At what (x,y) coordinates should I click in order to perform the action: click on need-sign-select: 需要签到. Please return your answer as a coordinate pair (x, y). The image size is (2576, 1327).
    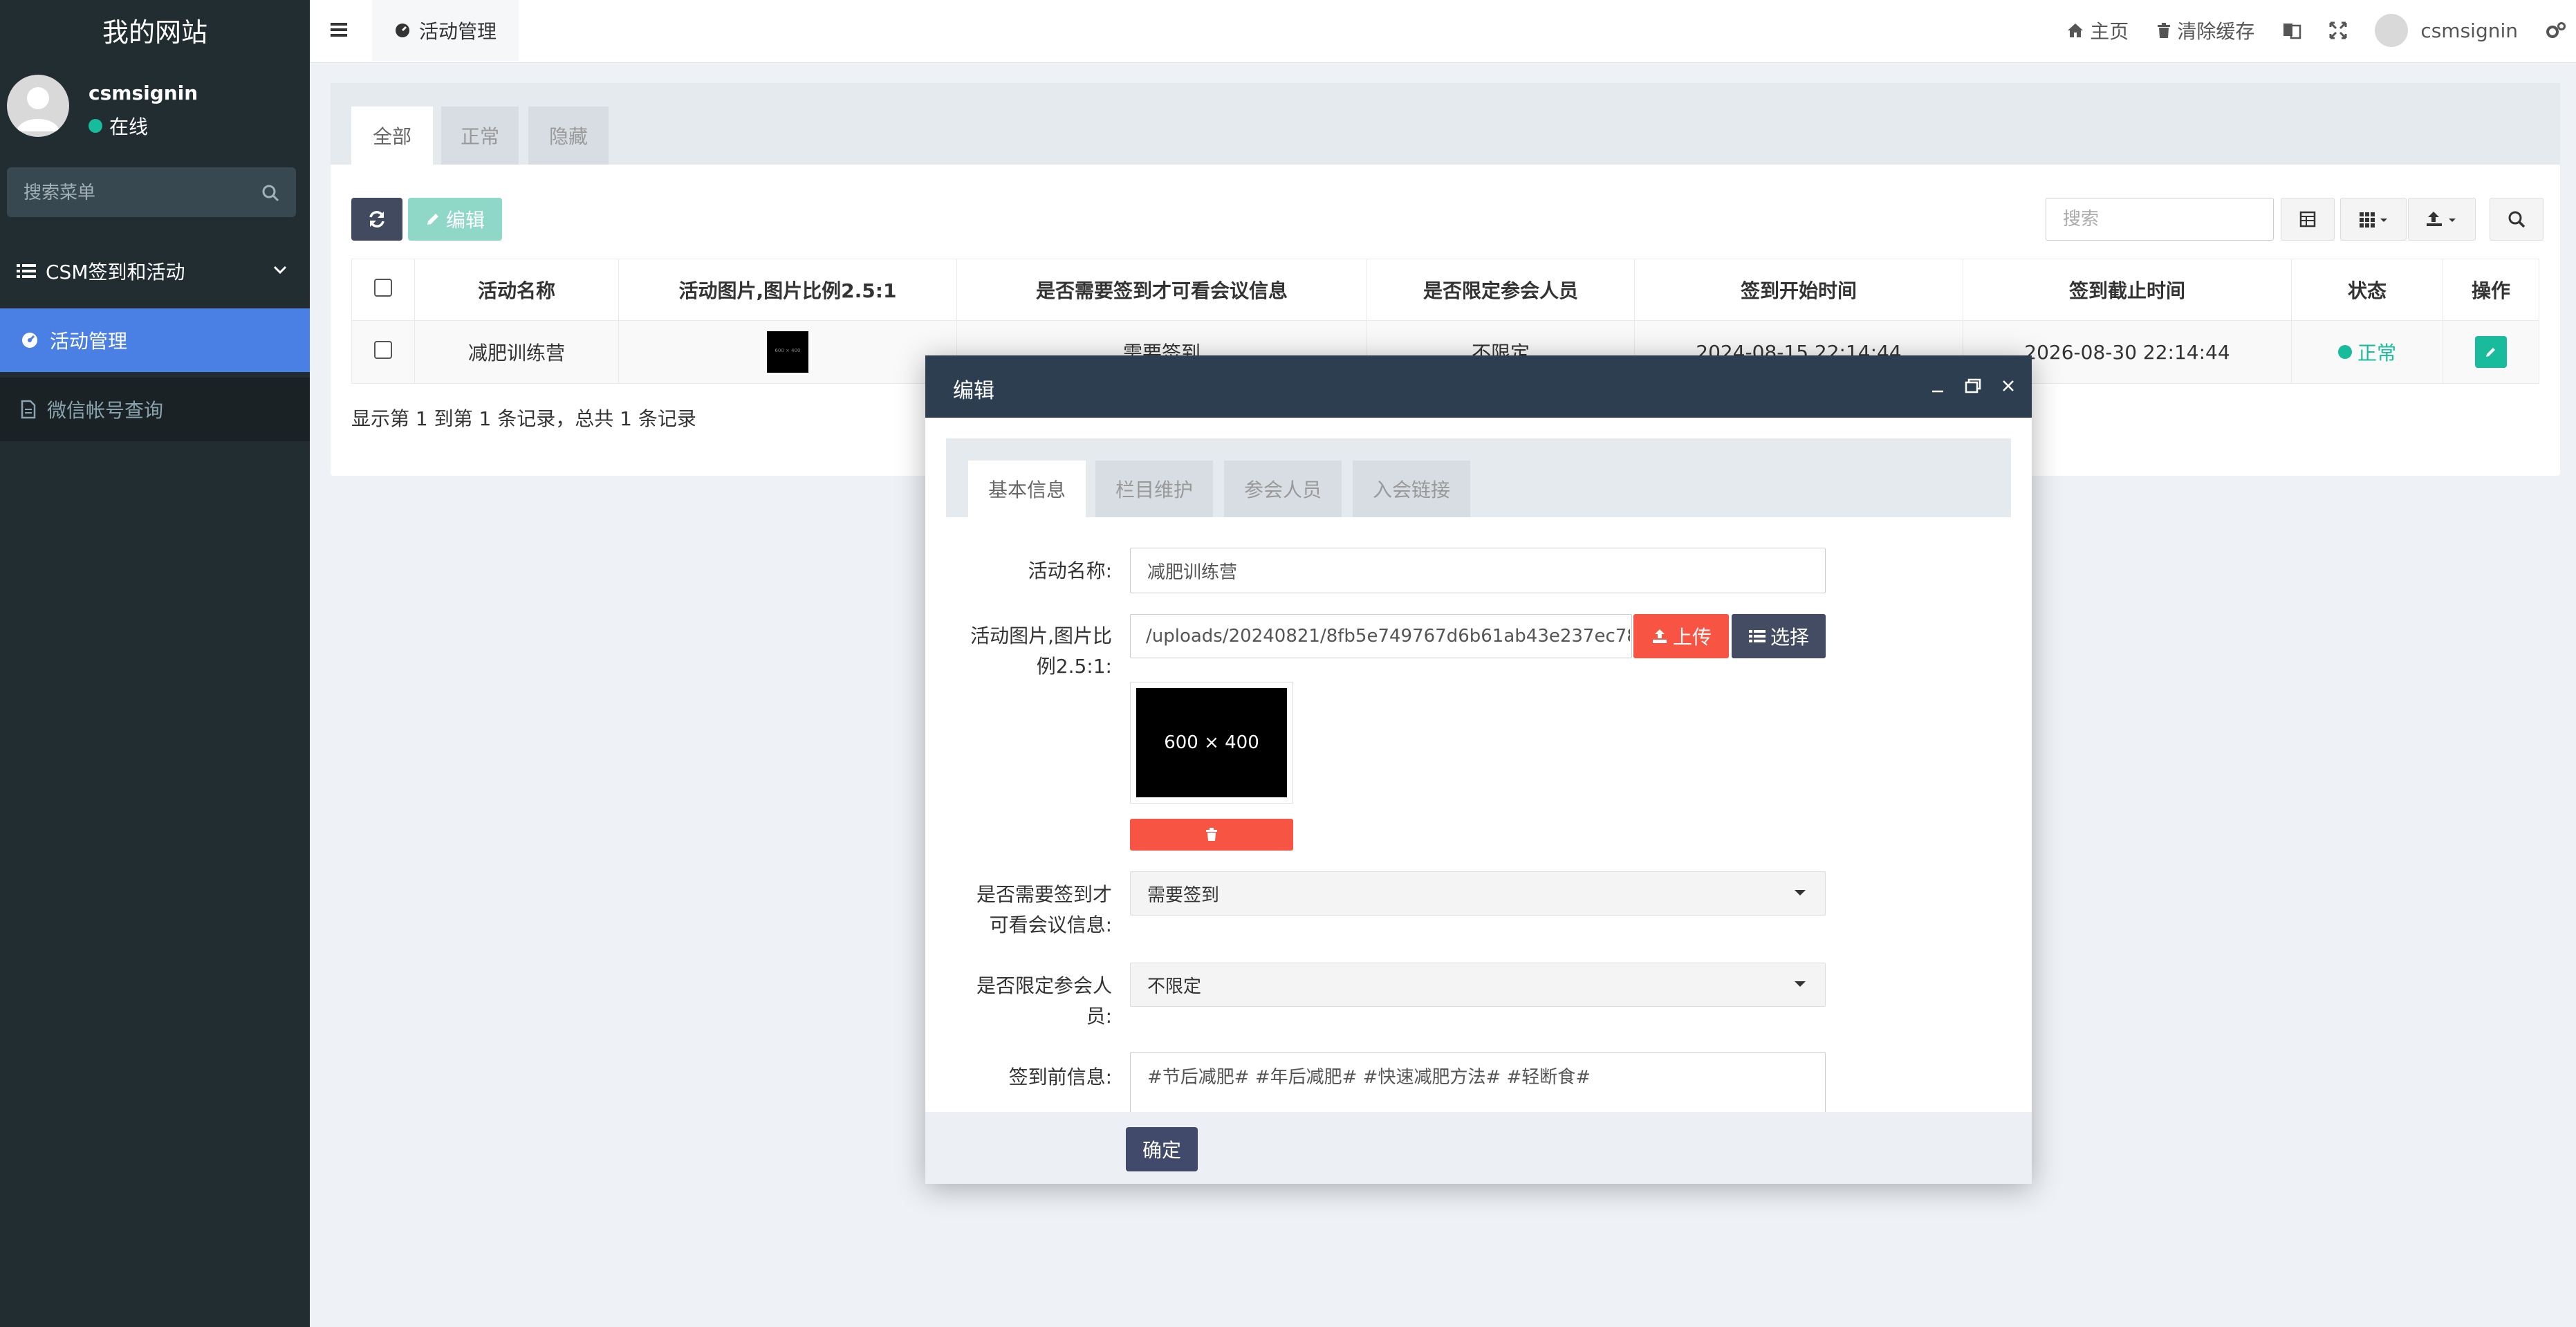
    Looking at the image, I should click on (1478, 893).